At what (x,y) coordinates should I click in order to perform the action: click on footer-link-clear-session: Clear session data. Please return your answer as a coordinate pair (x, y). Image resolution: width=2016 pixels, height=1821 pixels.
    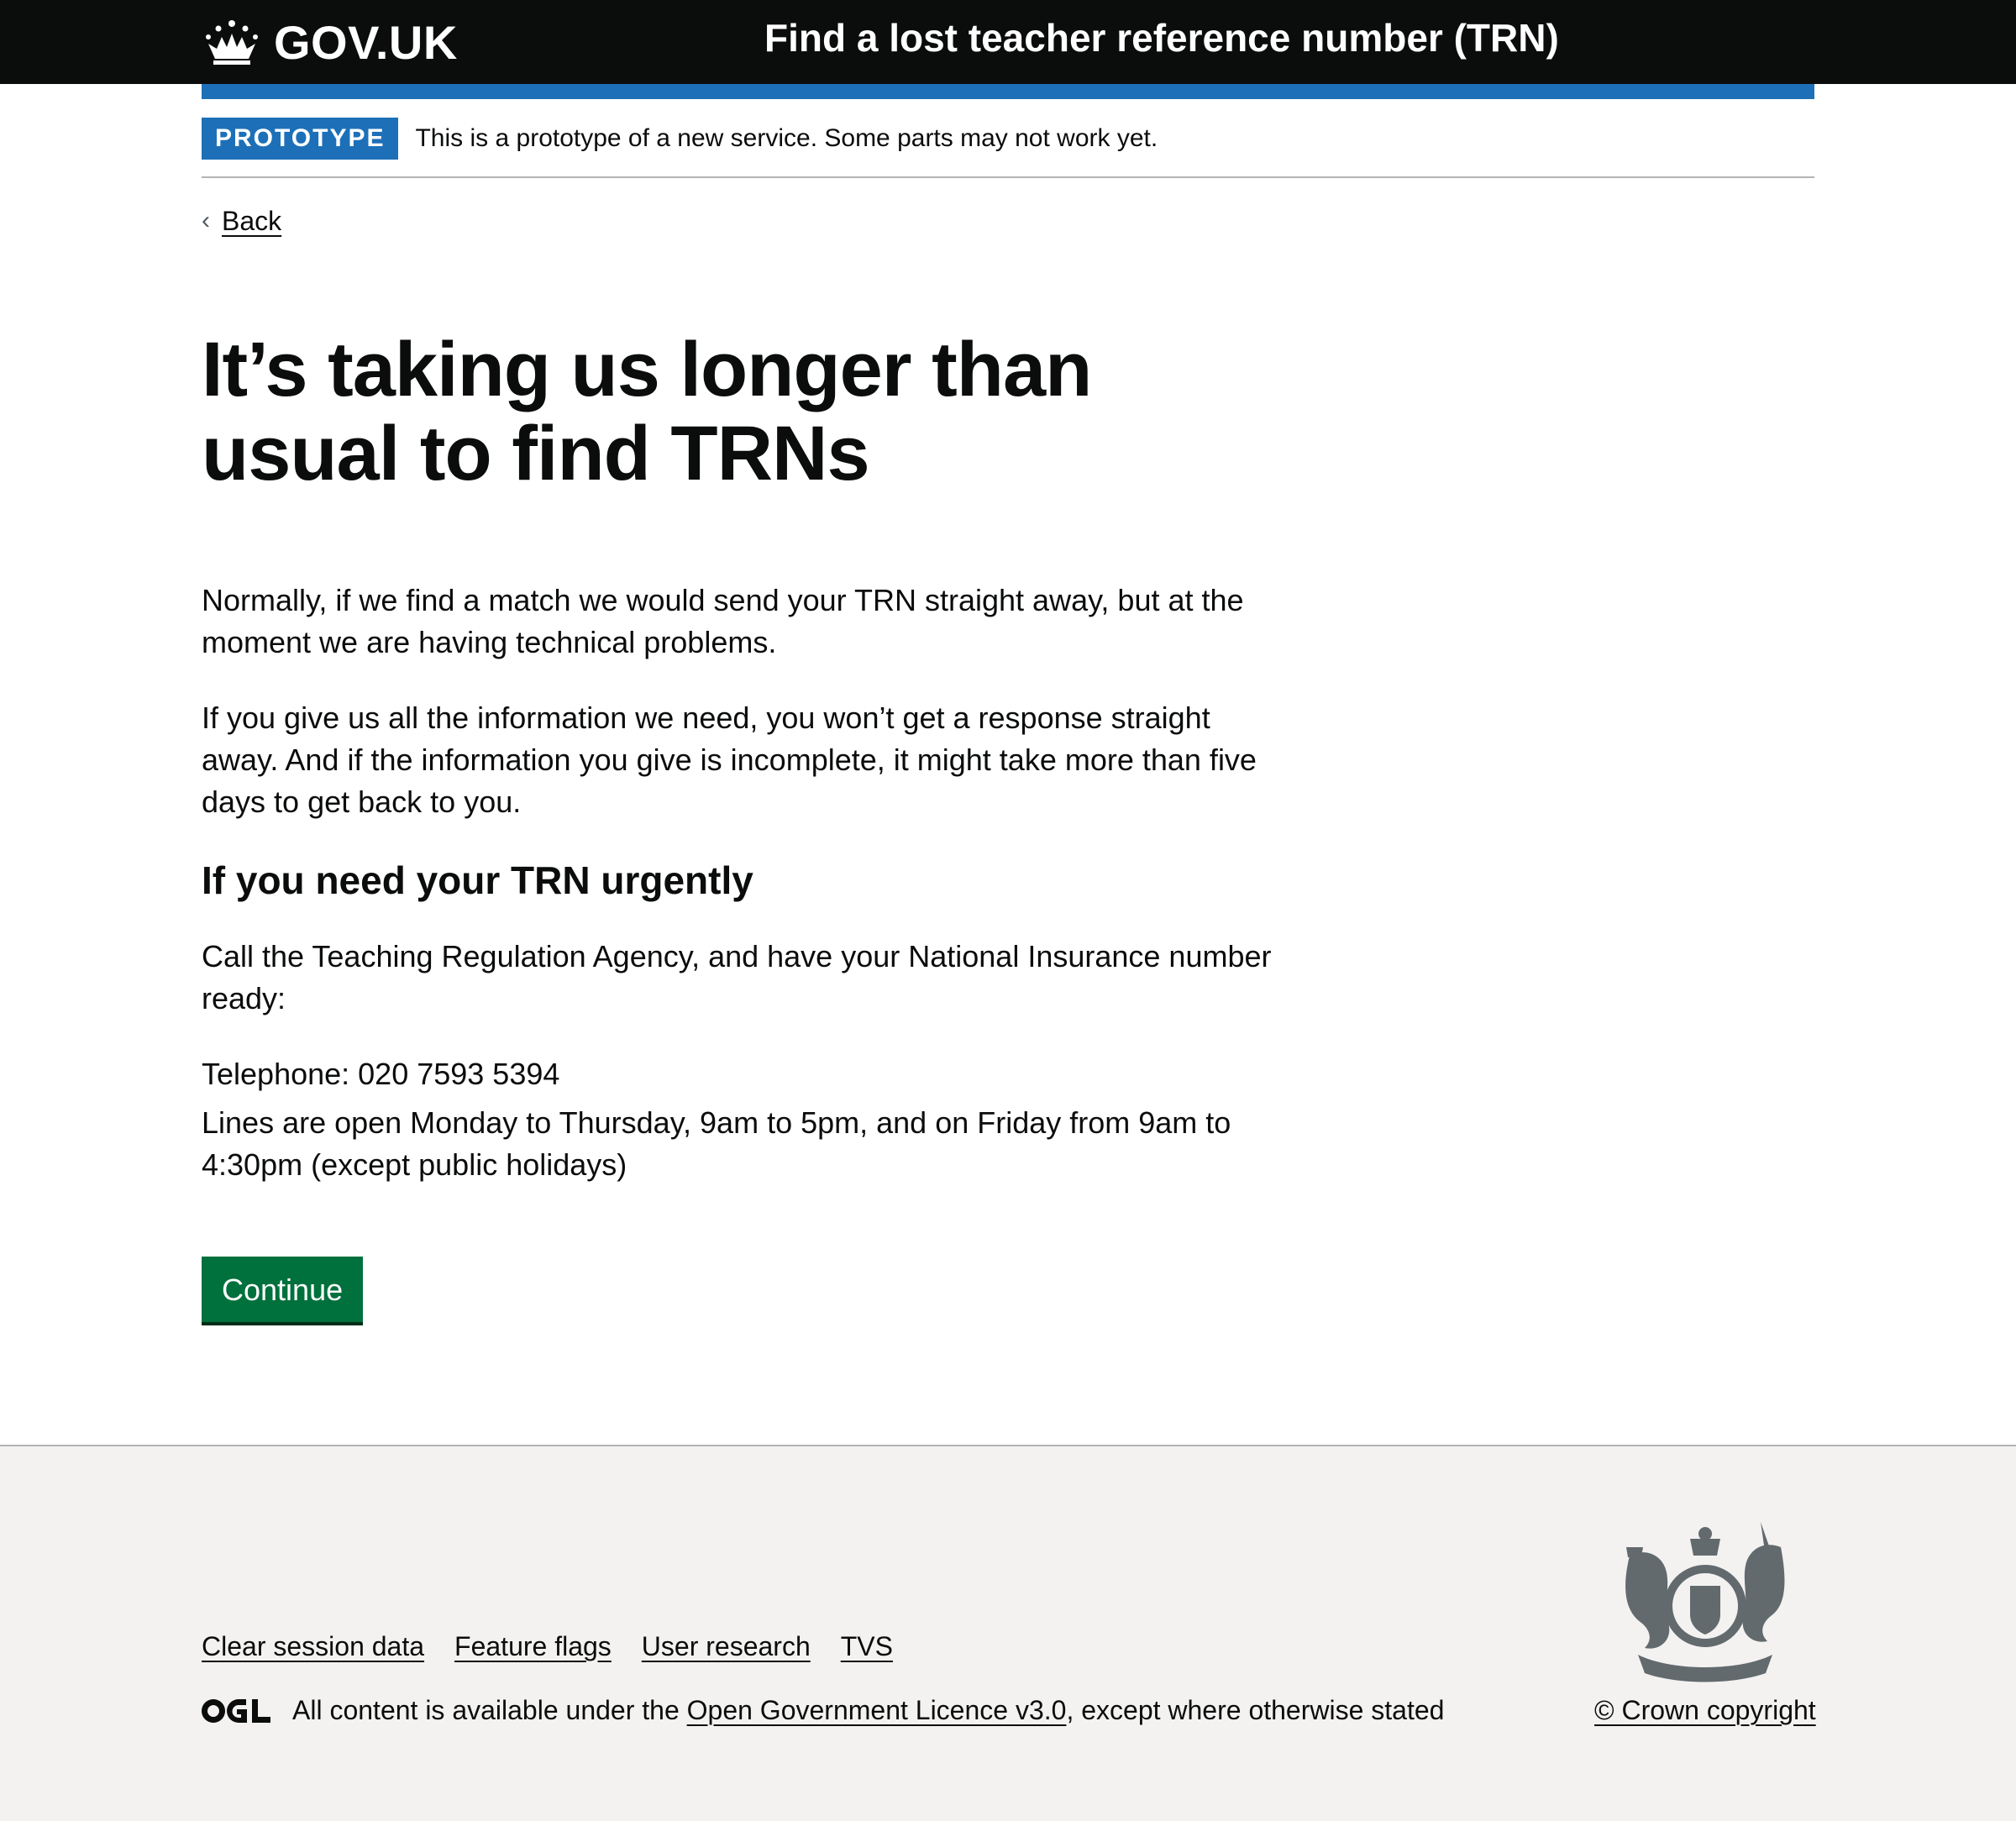
    Looking at the image, I should click on (313, 1646).